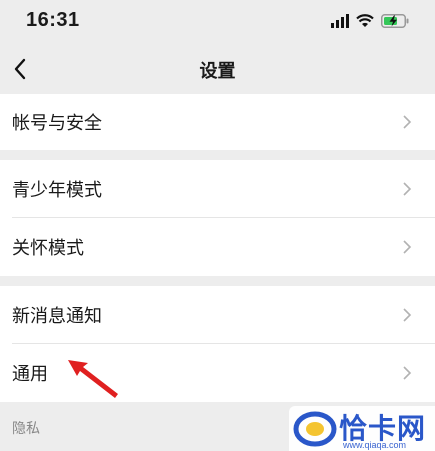 This screenshot has height=451, width=435. I want to click on watermark: 恰卡网 www.qiaqa.com, so click(362, 428).